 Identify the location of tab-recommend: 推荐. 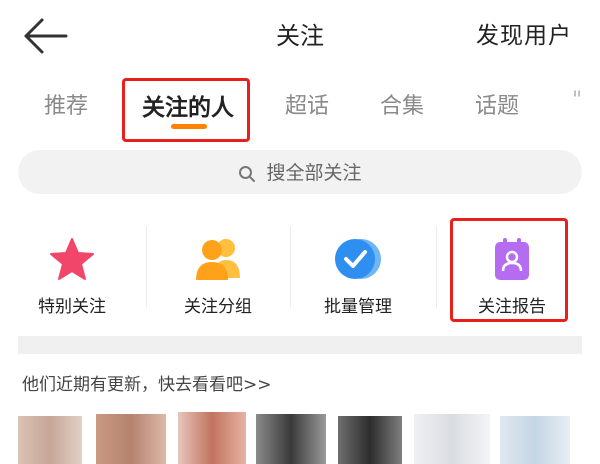
(66, 104).